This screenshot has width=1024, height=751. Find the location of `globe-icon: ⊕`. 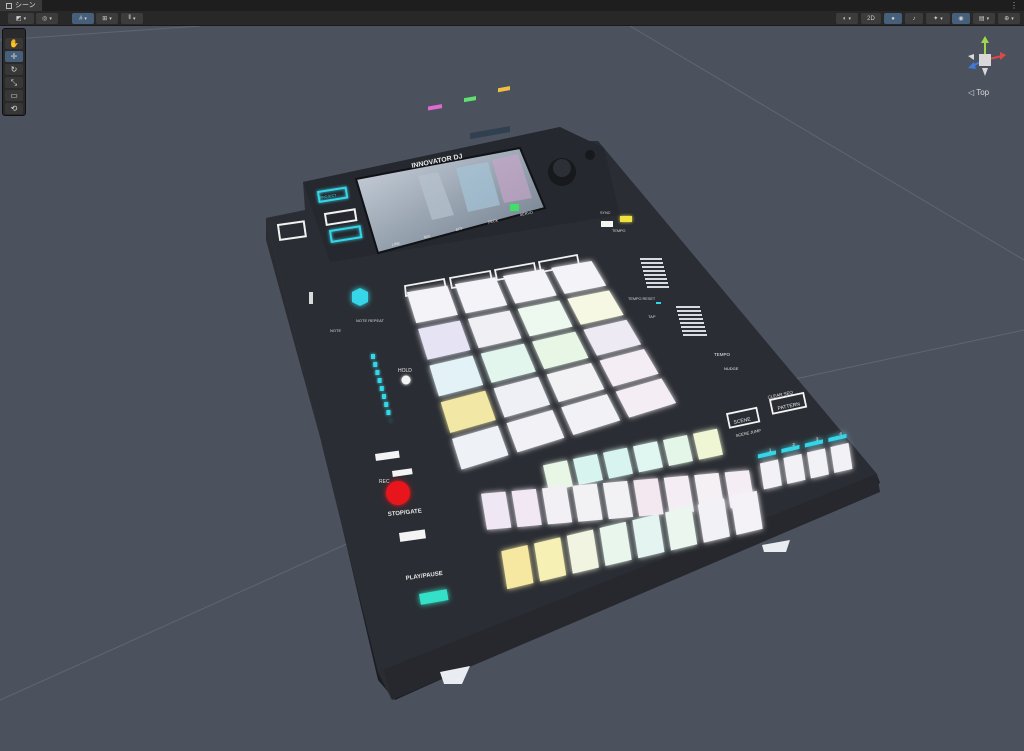

globe-icon: ⊕ is located at coordinates (1007, 19).